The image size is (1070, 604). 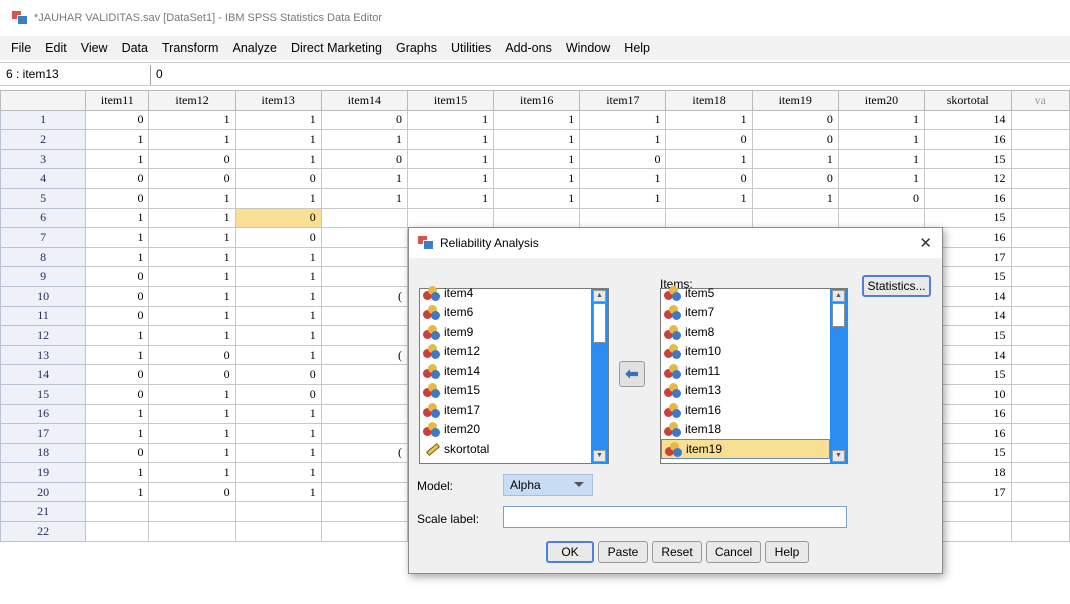 What do you see at coordinates (43, 276) in the screenshot?
I see `row-header: 9` at bounding box center [43, 276].